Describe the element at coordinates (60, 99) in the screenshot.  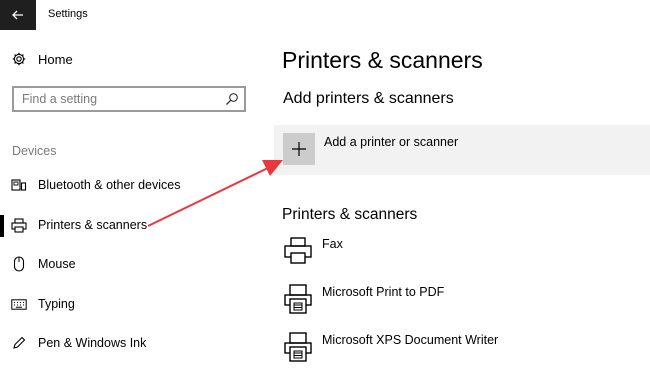
I see `search-placeholder: Find a setting` at that location.